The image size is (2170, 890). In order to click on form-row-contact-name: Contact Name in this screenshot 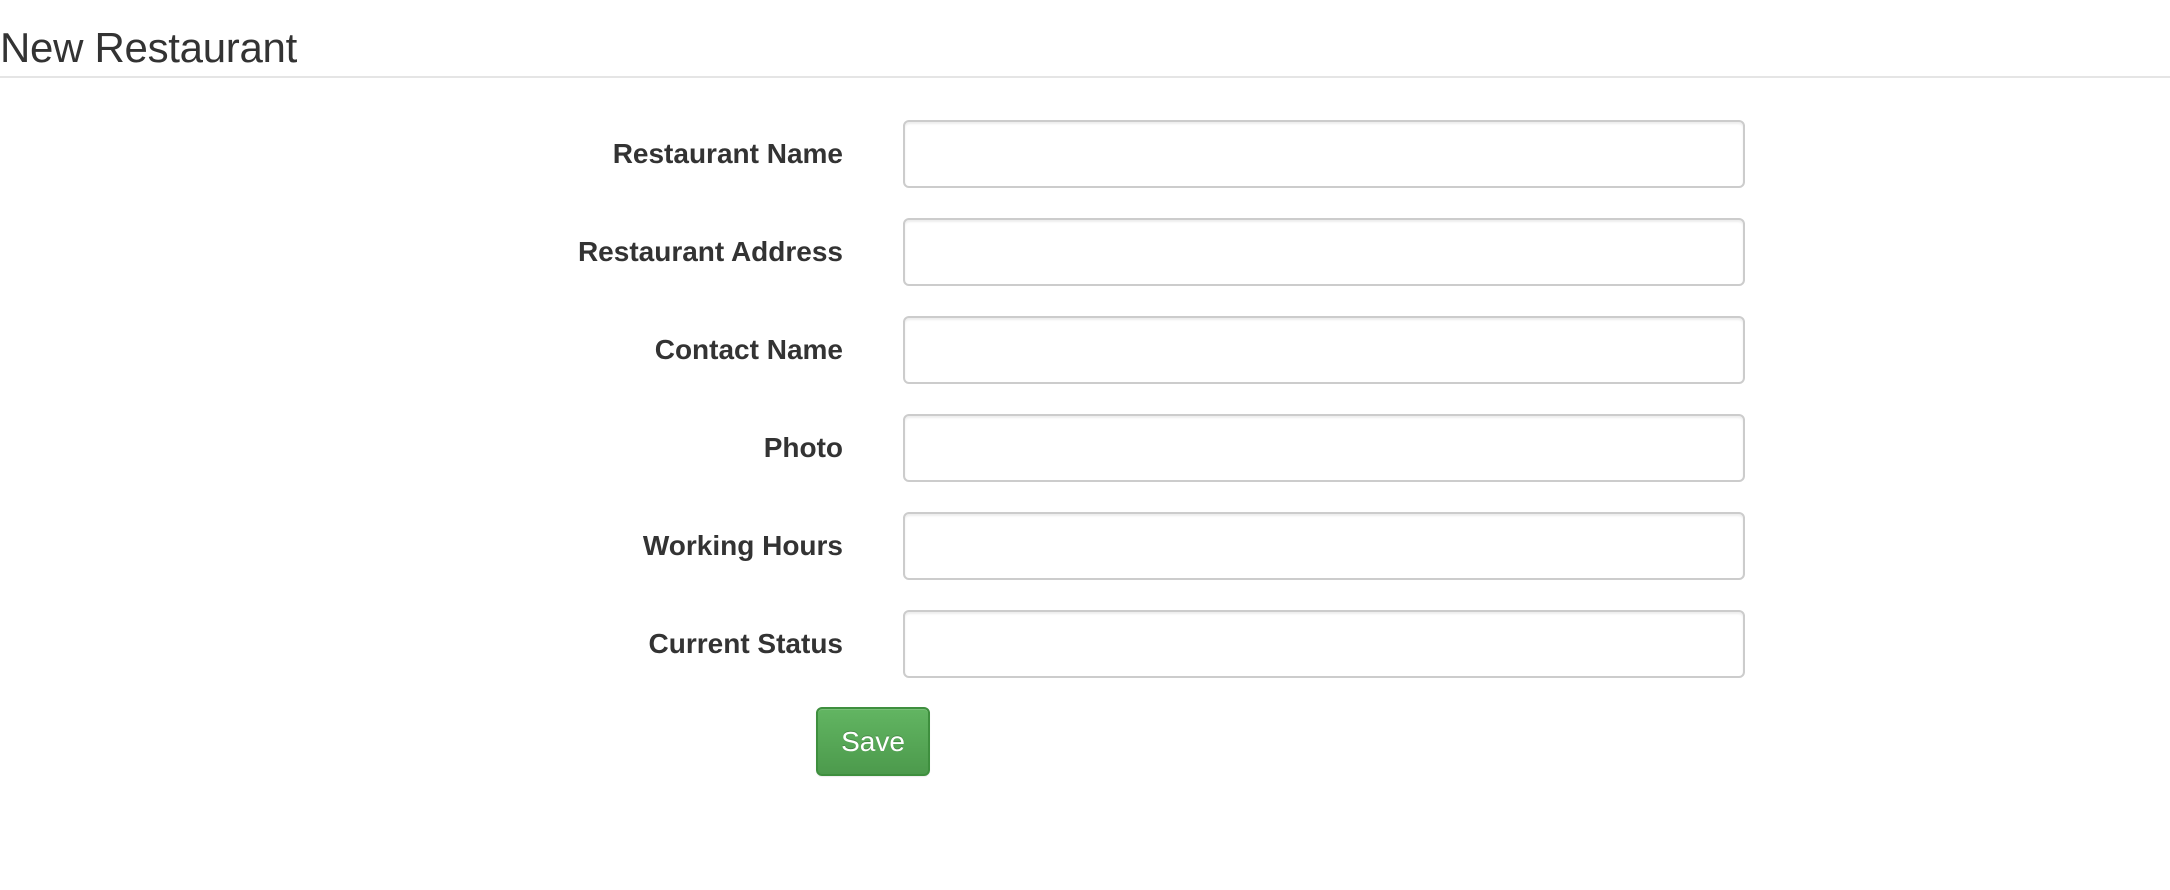, I will do `click(1085, 350)`.